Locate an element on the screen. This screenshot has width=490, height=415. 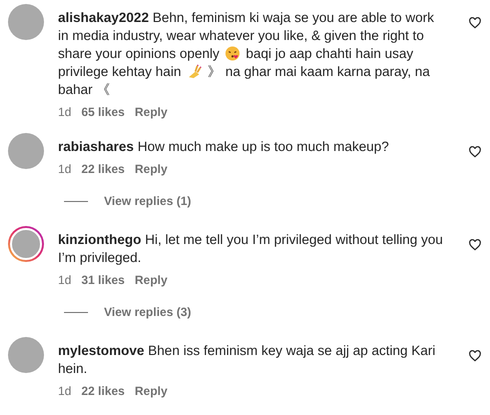
comment-text: mylestomove Bhen iss feminism key waja se ajj ap acting Kari hein. is located at coordinates (247, 360).